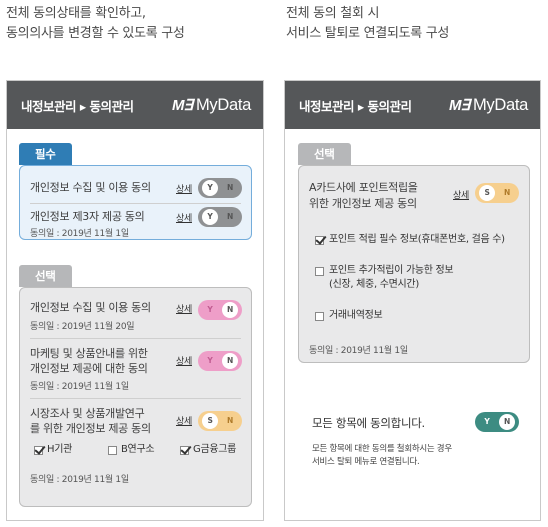  I want to click on consent-label: 마케팅 및 상품안내를 위한, so click(89, 353).